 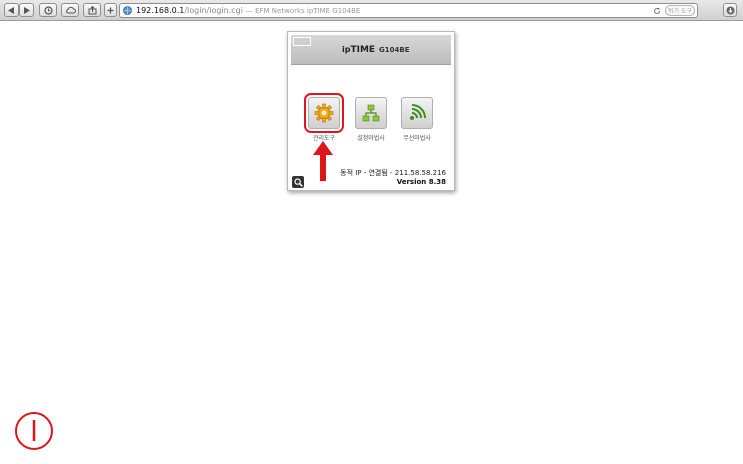 I want to click on history-button, so click(x=48, y=10).